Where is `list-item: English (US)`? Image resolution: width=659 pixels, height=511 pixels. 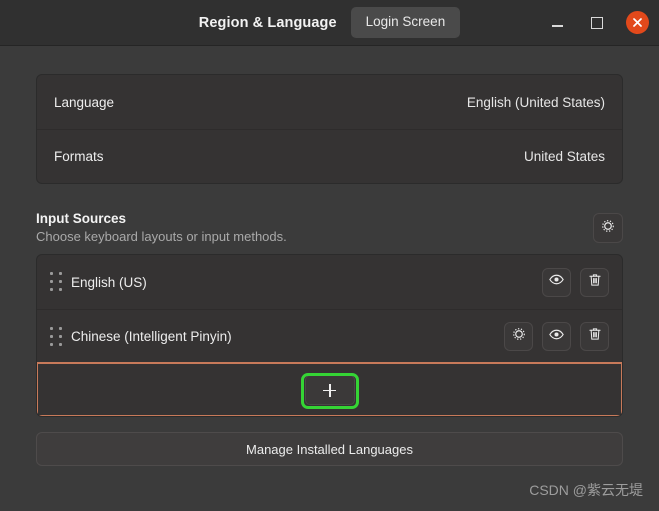 list-item: English (US) is located at coordinates (329, 282).